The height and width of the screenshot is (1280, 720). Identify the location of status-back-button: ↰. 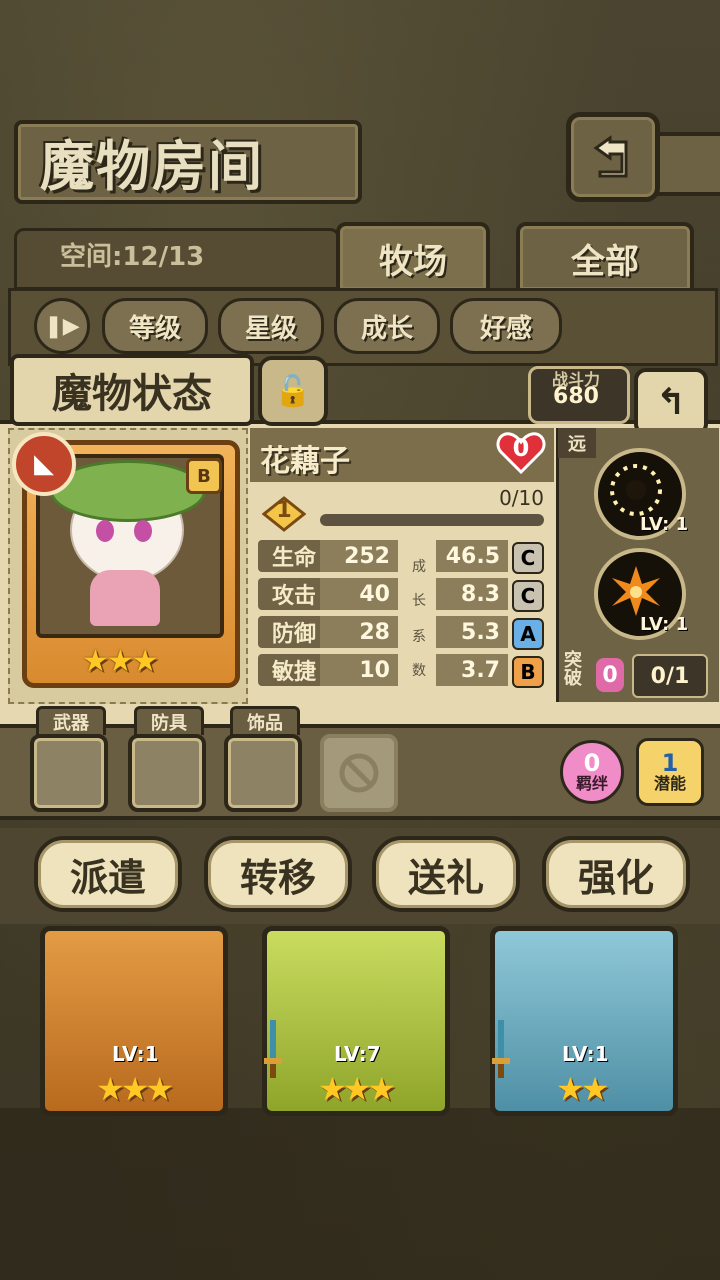
(671, 402).